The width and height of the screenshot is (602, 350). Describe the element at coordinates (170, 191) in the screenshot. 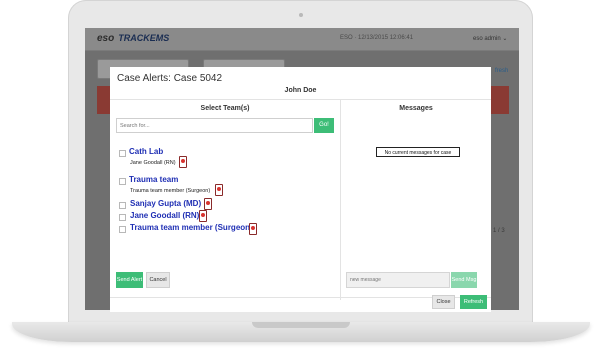

I see `team-member: Trauma team member (Surgeon)` at that location.